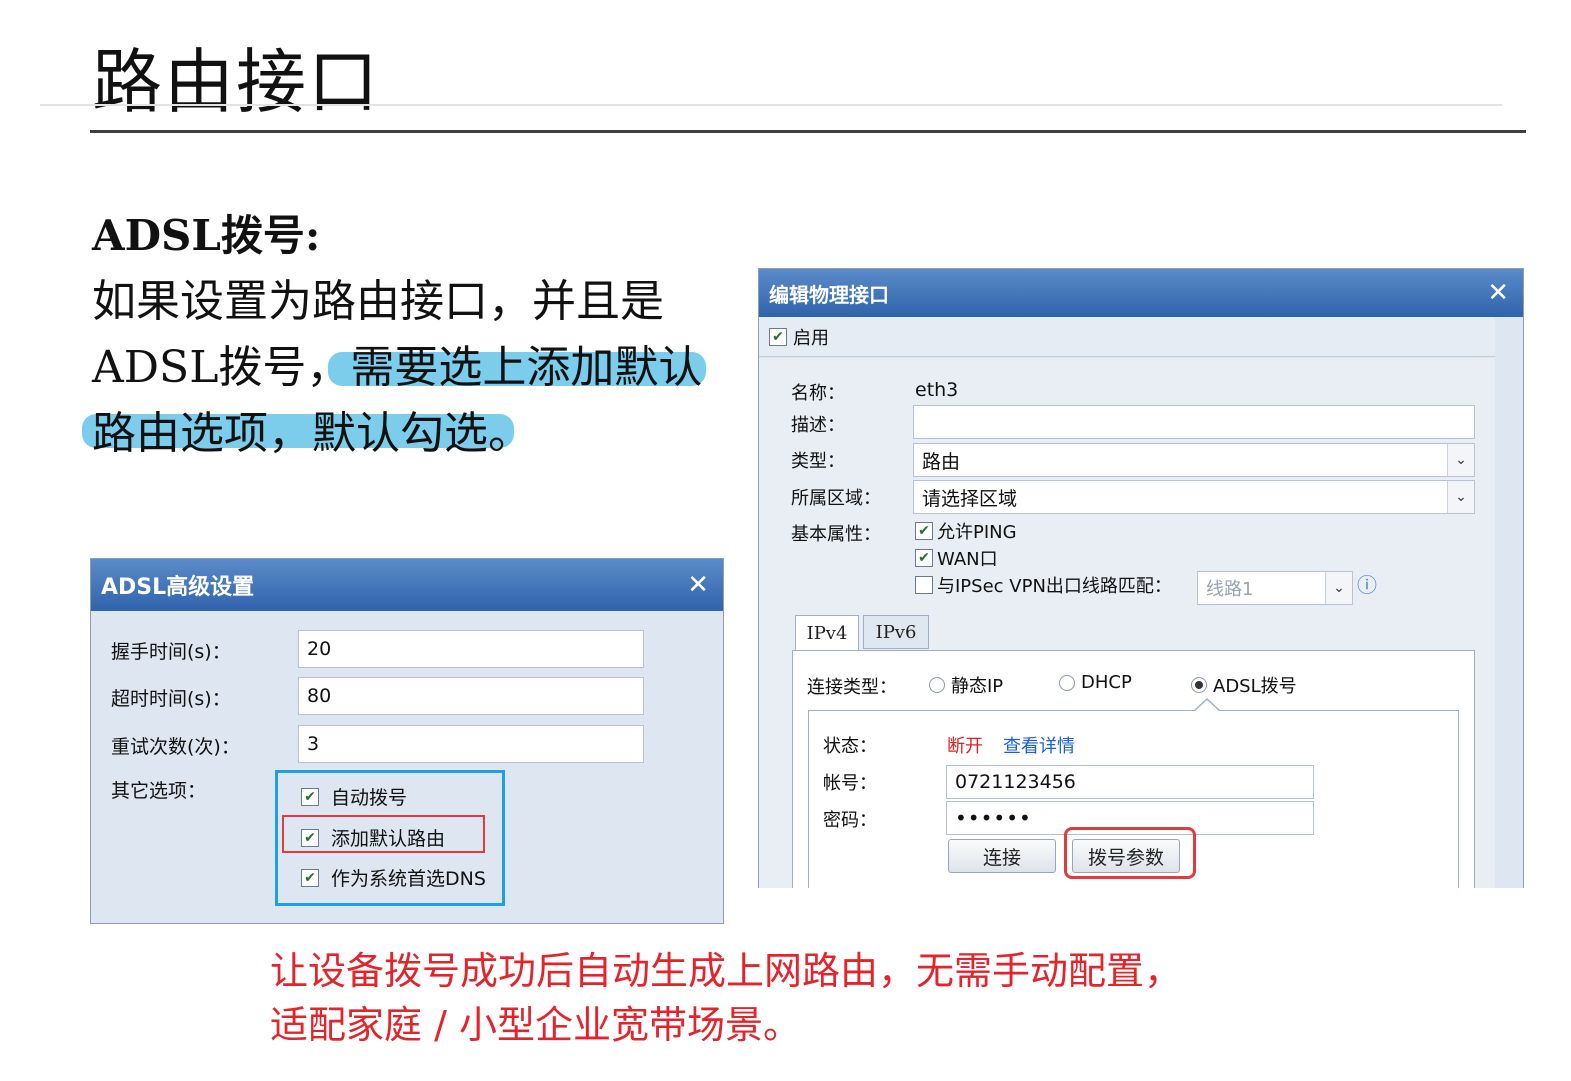 The width and height of the screenshot is (1571, 1081). What do you see at coordinates (1207, 706) in the screenshot?
I see `panel-pointer-notch-fill` at bounding box center [1207, 706].